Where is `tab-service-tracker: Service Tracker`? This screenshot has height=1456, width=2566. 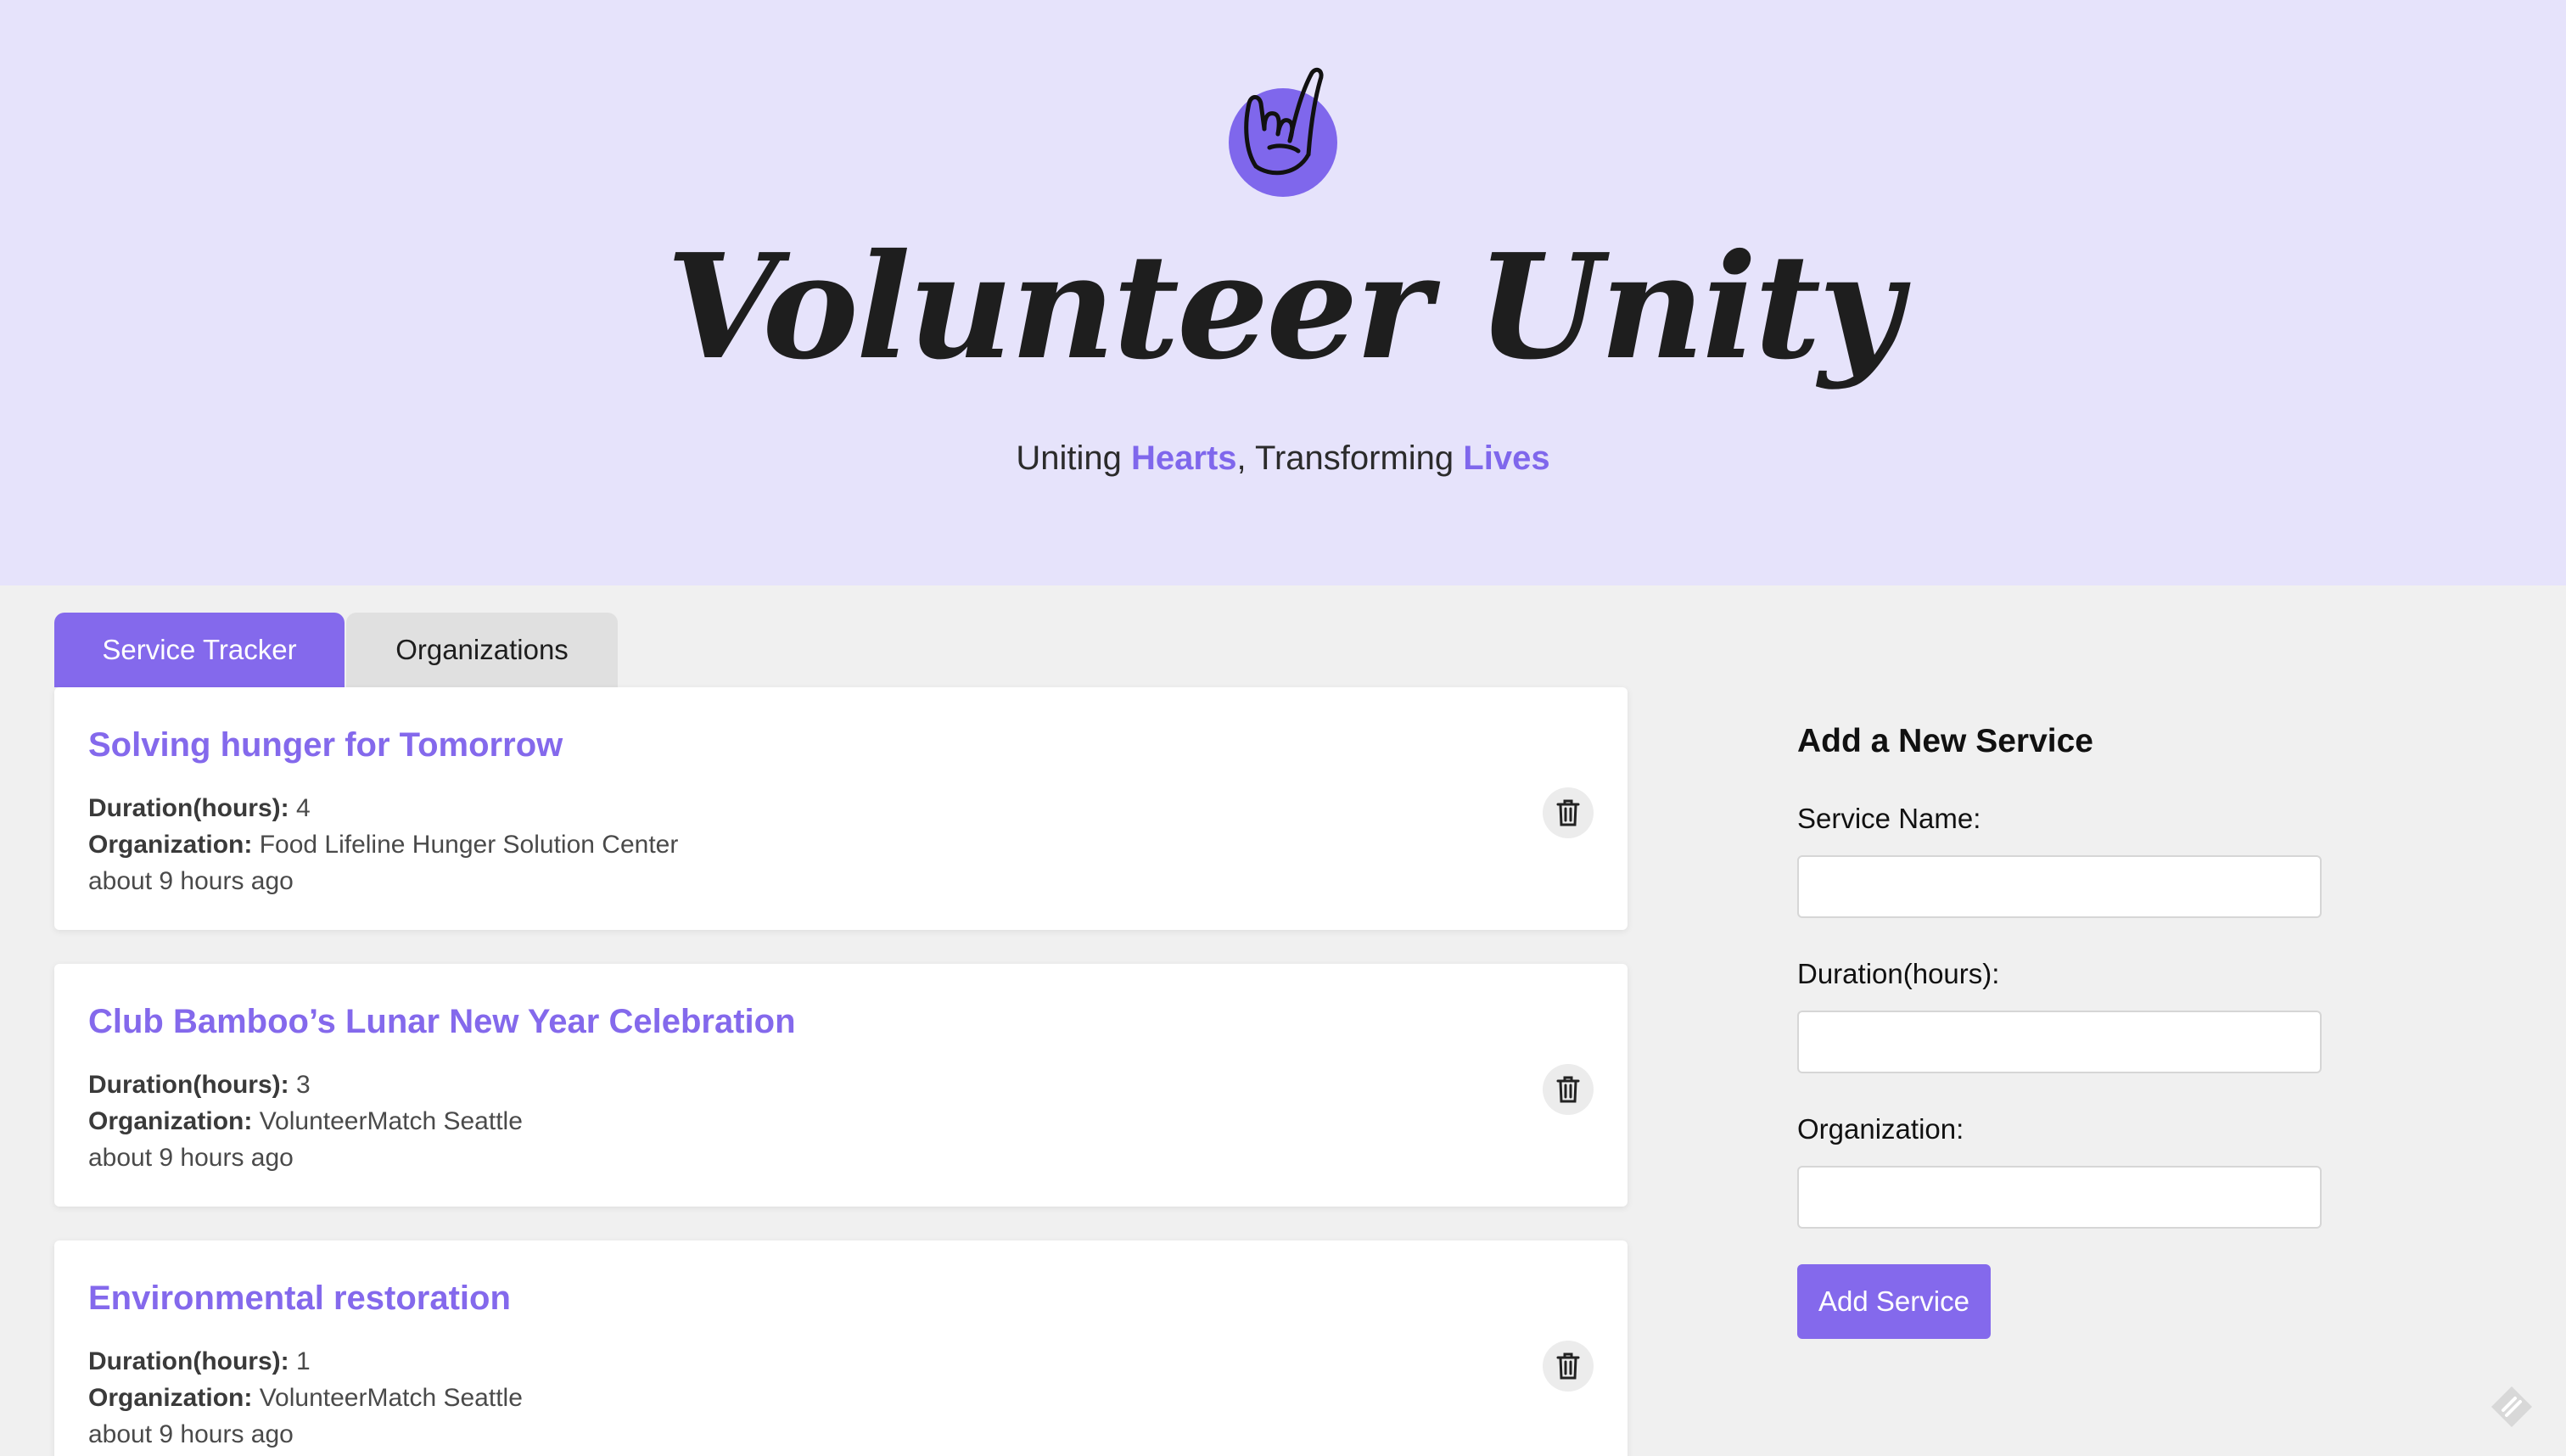
tab-service-tracker: Service Tracker is located at coordinates (199, 650).